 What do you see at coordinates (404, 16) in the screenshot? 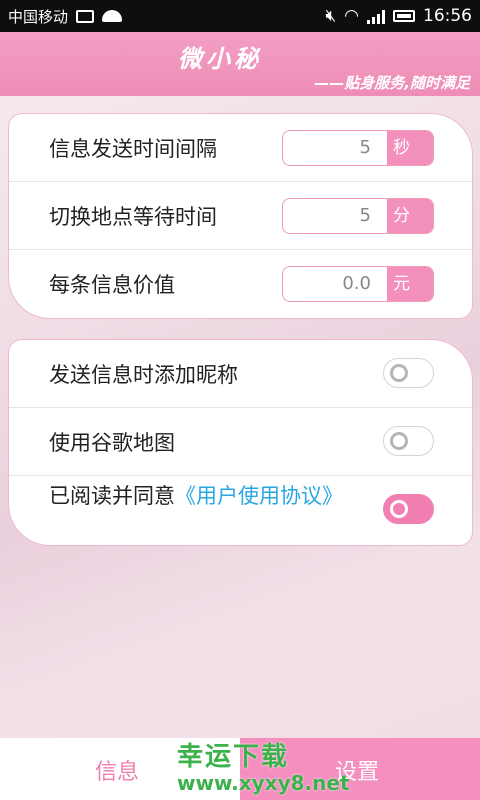
I see `battery-icon` at bounding box center [404, 16].